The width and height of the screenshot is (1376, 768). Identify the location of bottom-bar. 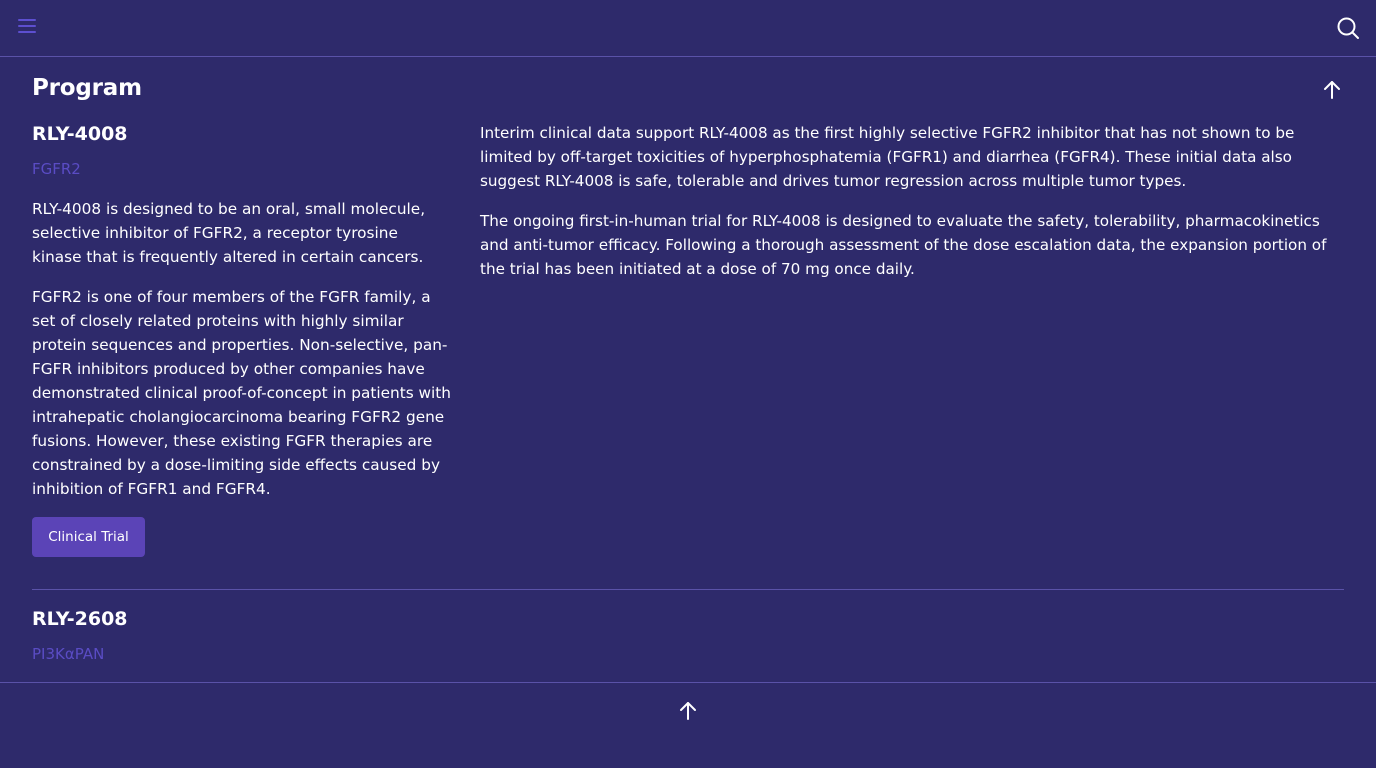
(688, 725).